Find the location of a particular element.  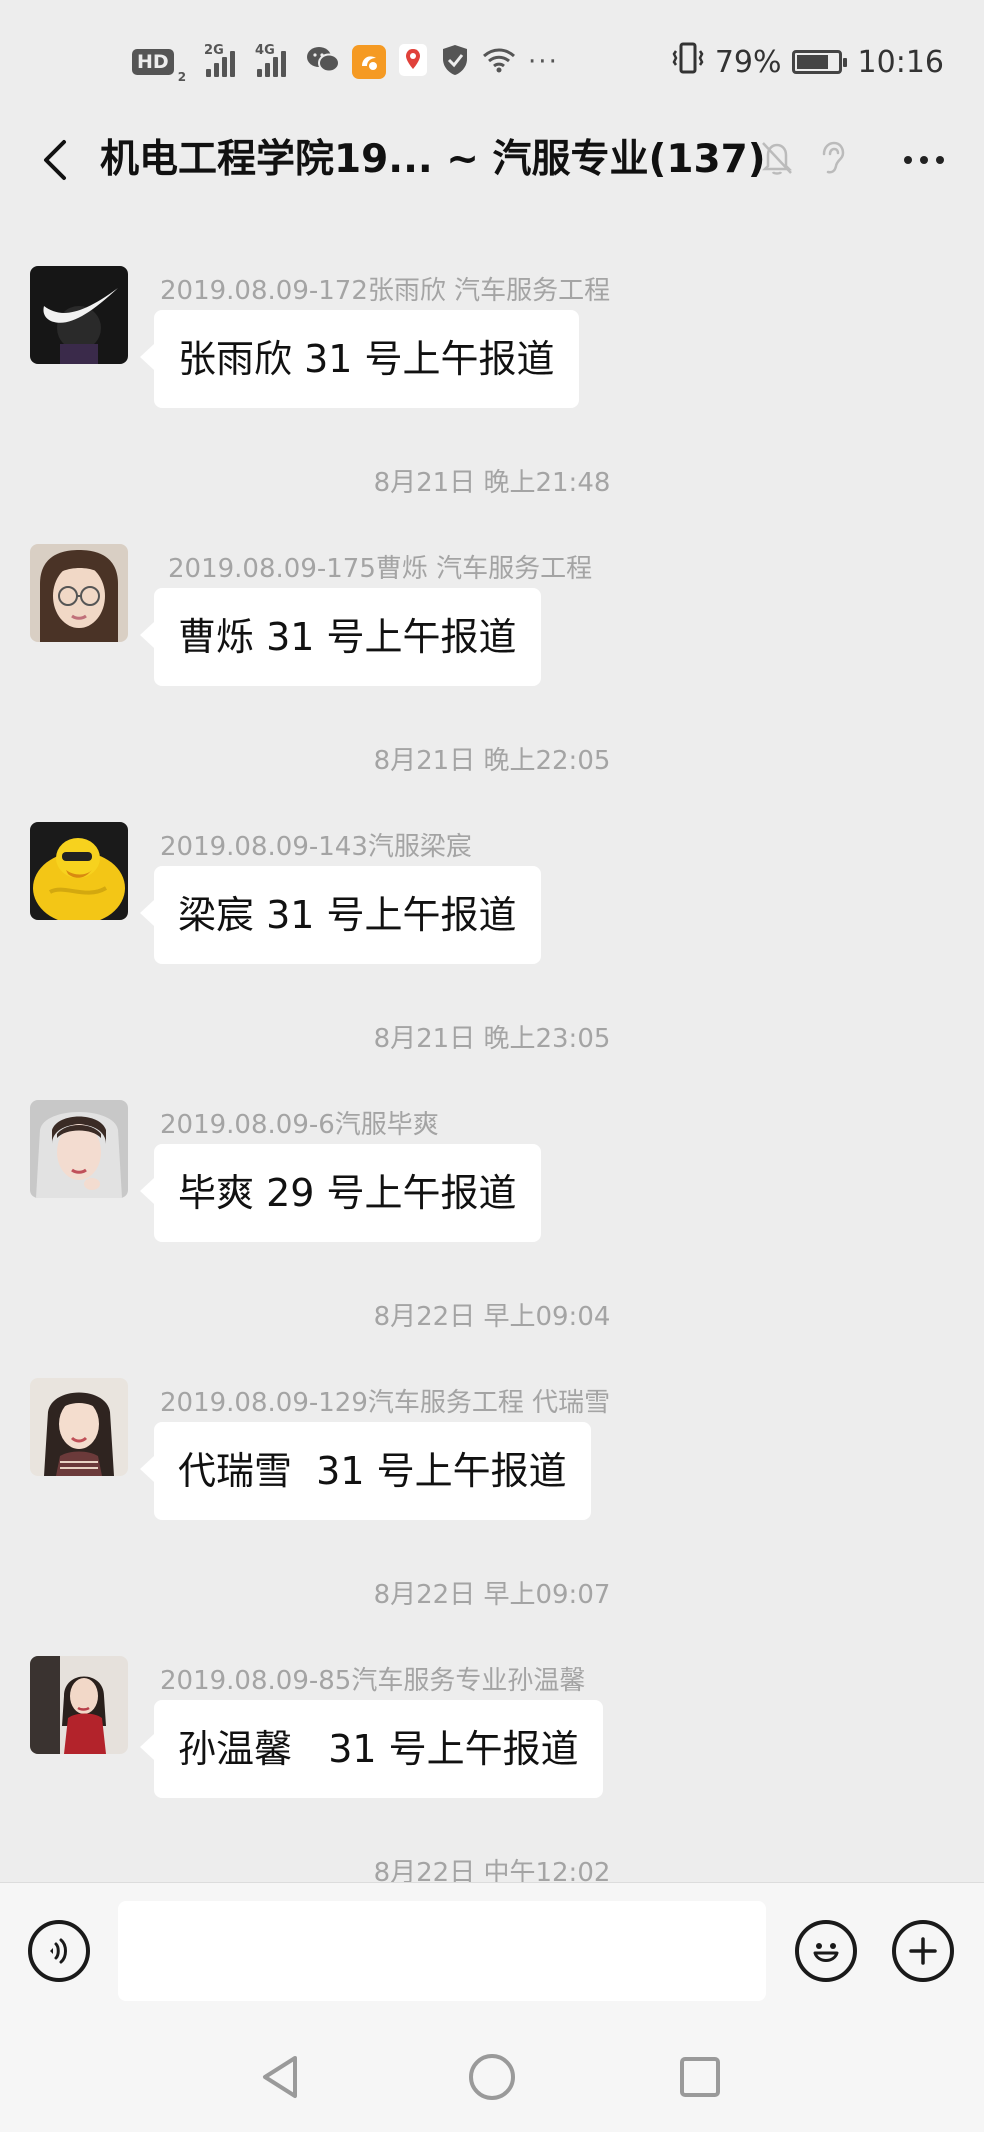

battery-icon is located at coordinates (819, 62).